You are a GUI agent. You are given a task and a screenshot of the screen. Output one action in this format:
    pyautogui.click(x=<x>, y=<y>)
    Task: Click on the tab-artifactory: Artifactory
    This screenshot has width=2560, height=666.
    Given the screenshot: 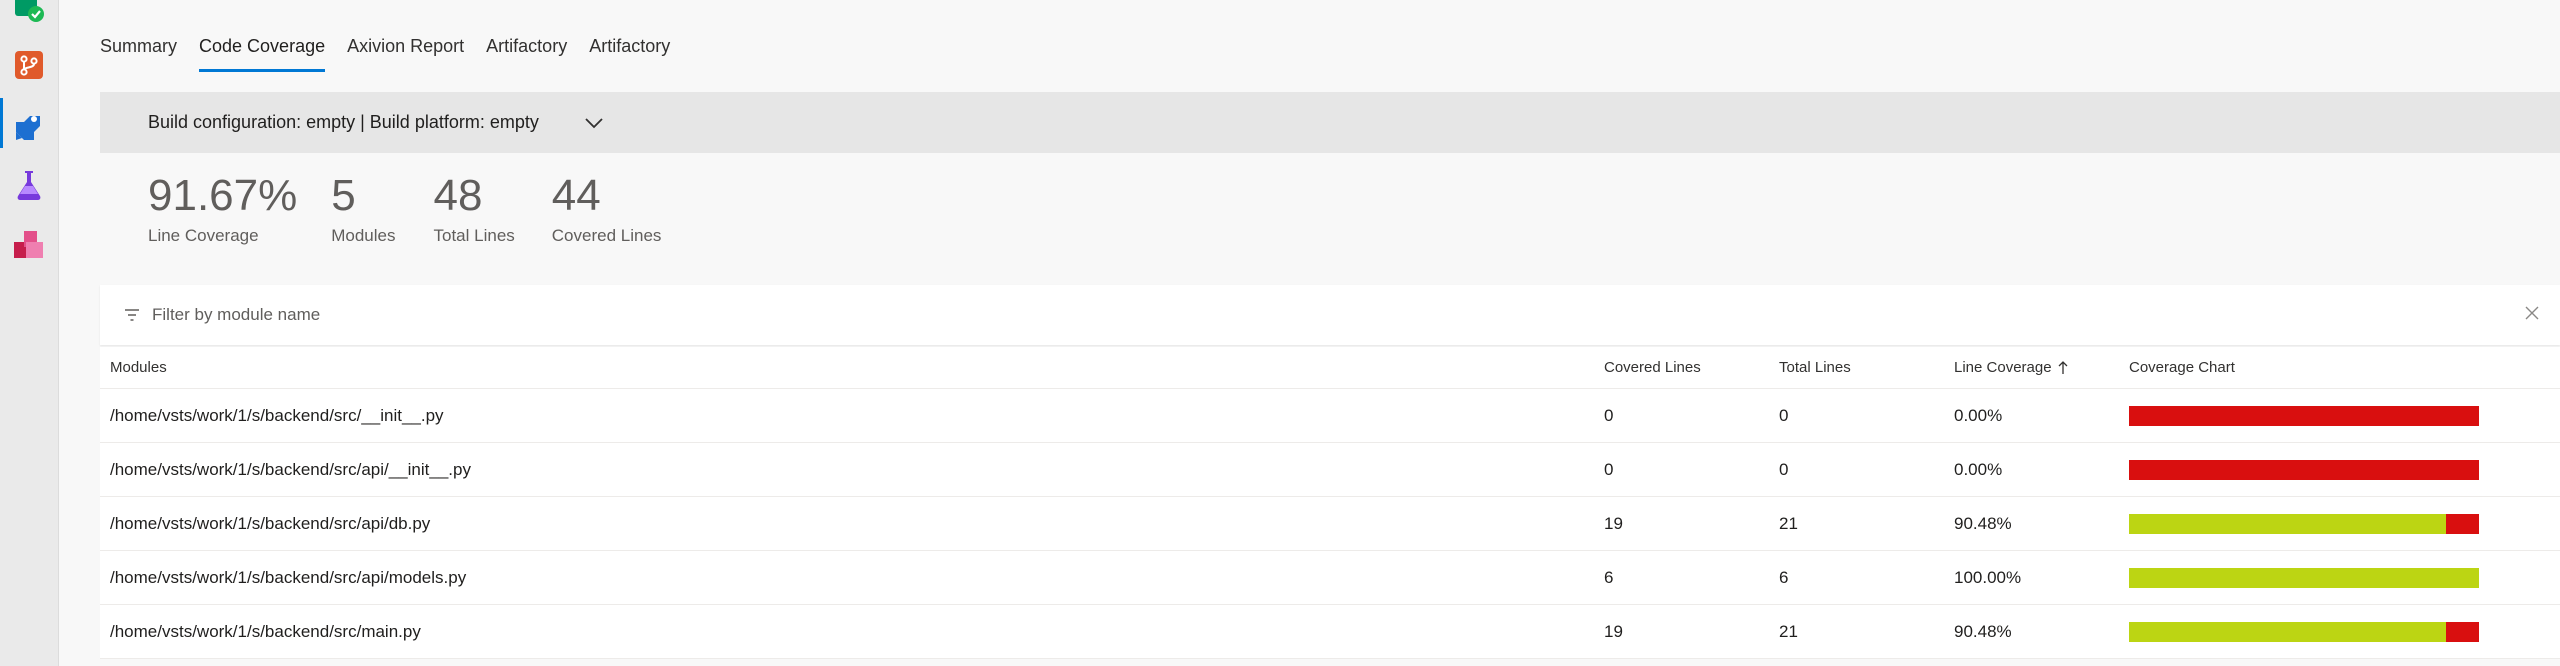 What is the action you would take?
    pyautogui.click(x=526, y=50)
    